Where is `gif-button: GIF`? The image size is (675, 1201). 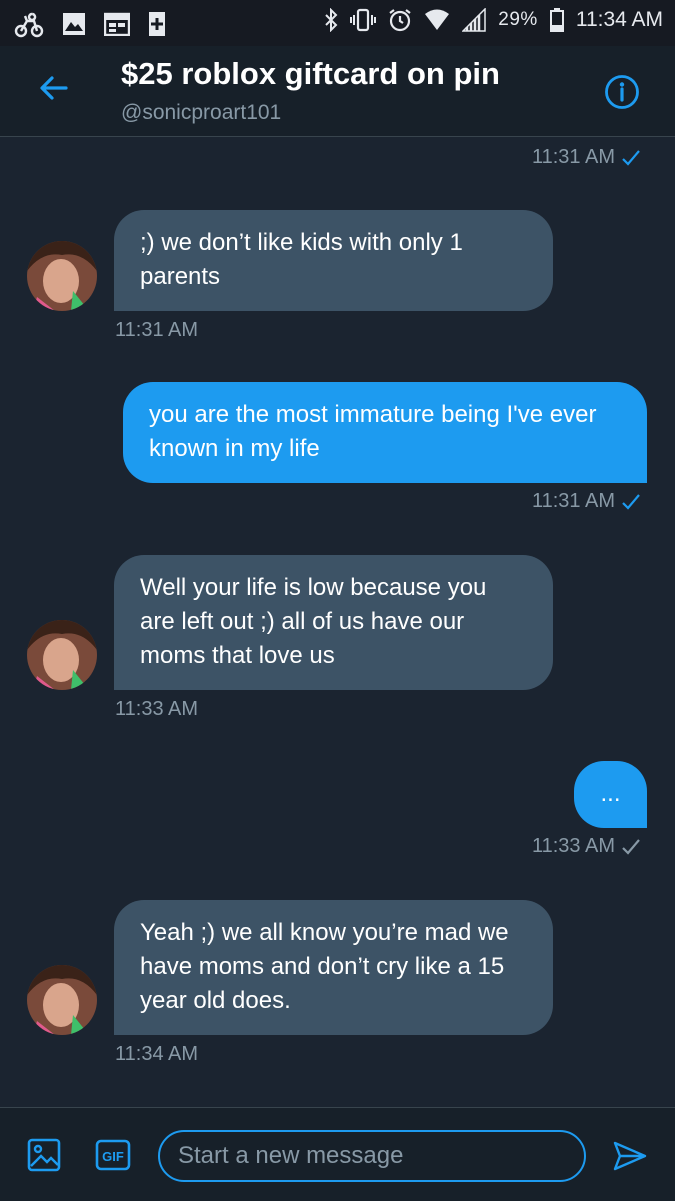 gif-button: GIF is located at coordinates (113, 1155).